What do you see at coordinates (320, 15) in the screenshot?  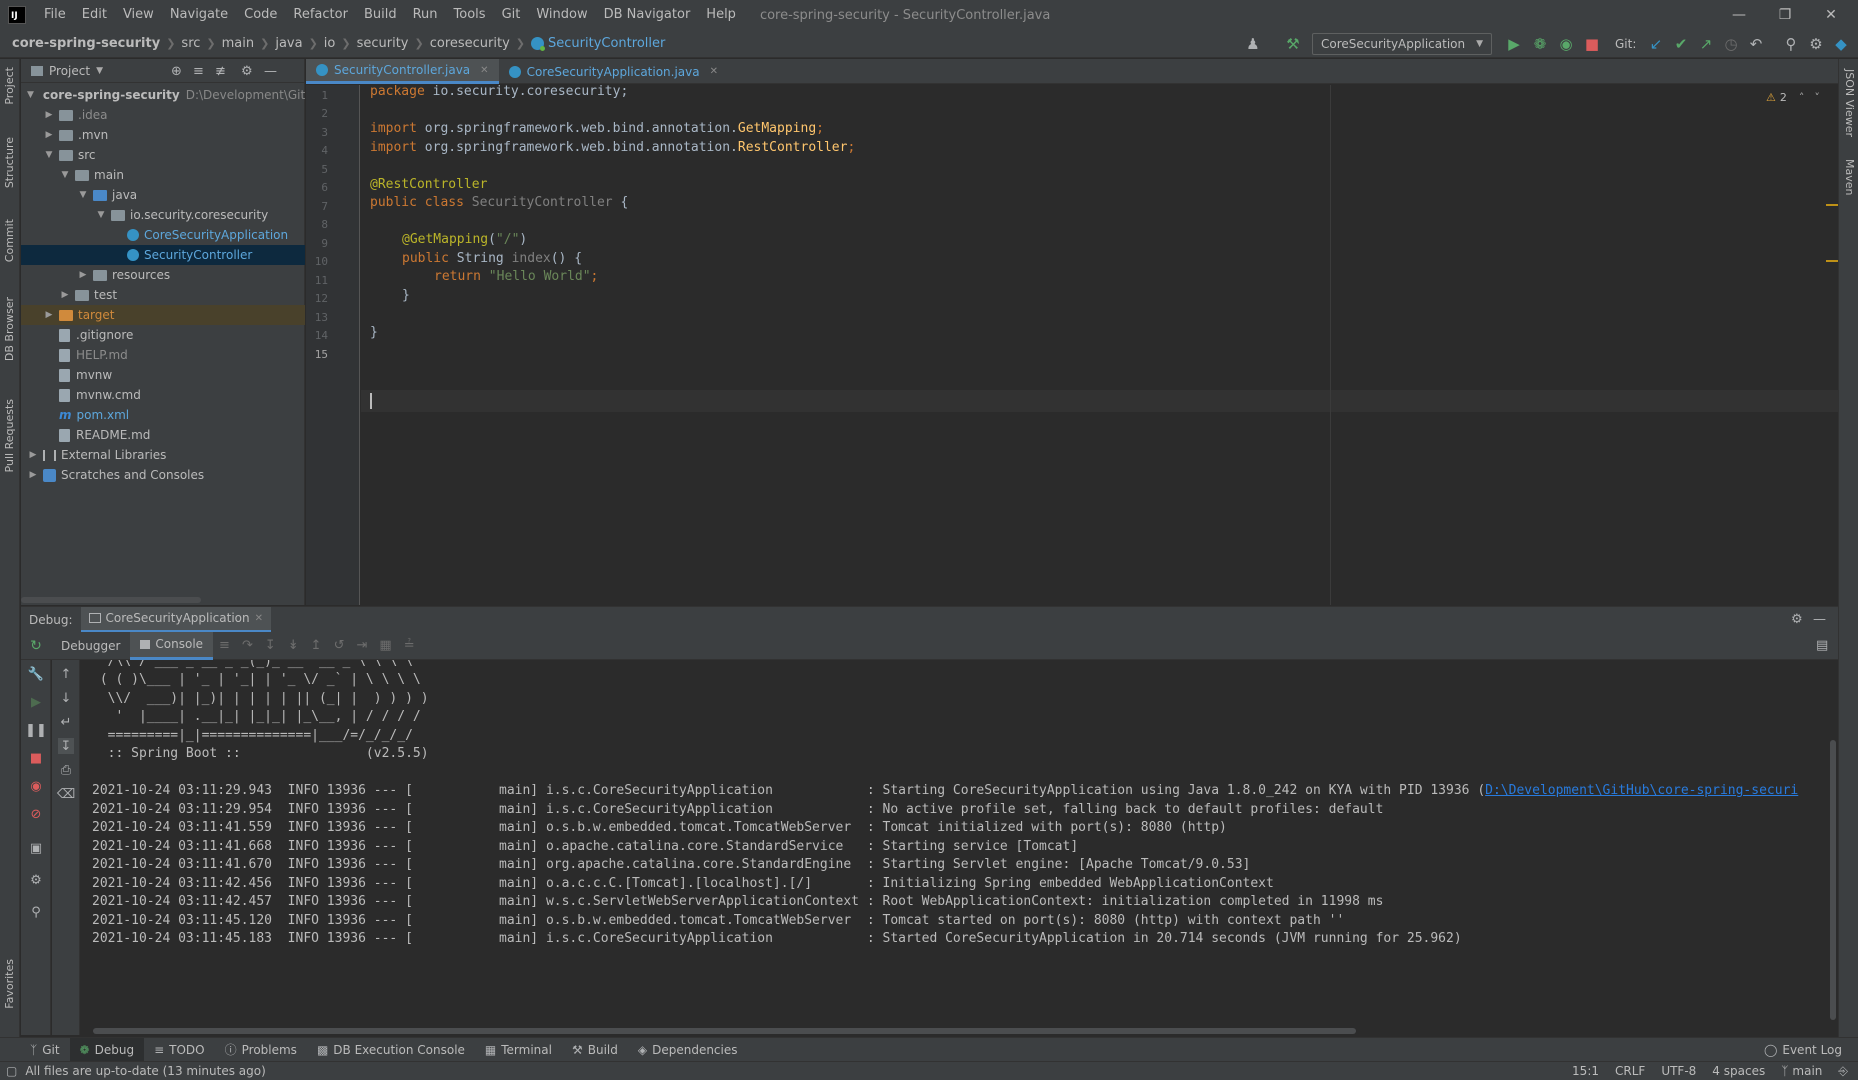 I see `menu-refactor: Refactor` at bounding box center [320, 15].